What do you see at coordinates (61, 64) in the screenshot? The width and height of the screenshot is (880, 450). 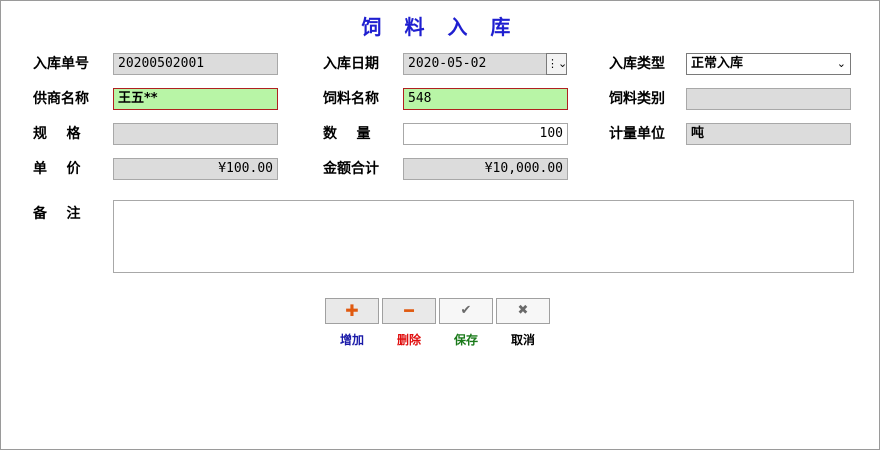 I see `receipt-no-label: 入库单号` at bounding box center [61, 64].